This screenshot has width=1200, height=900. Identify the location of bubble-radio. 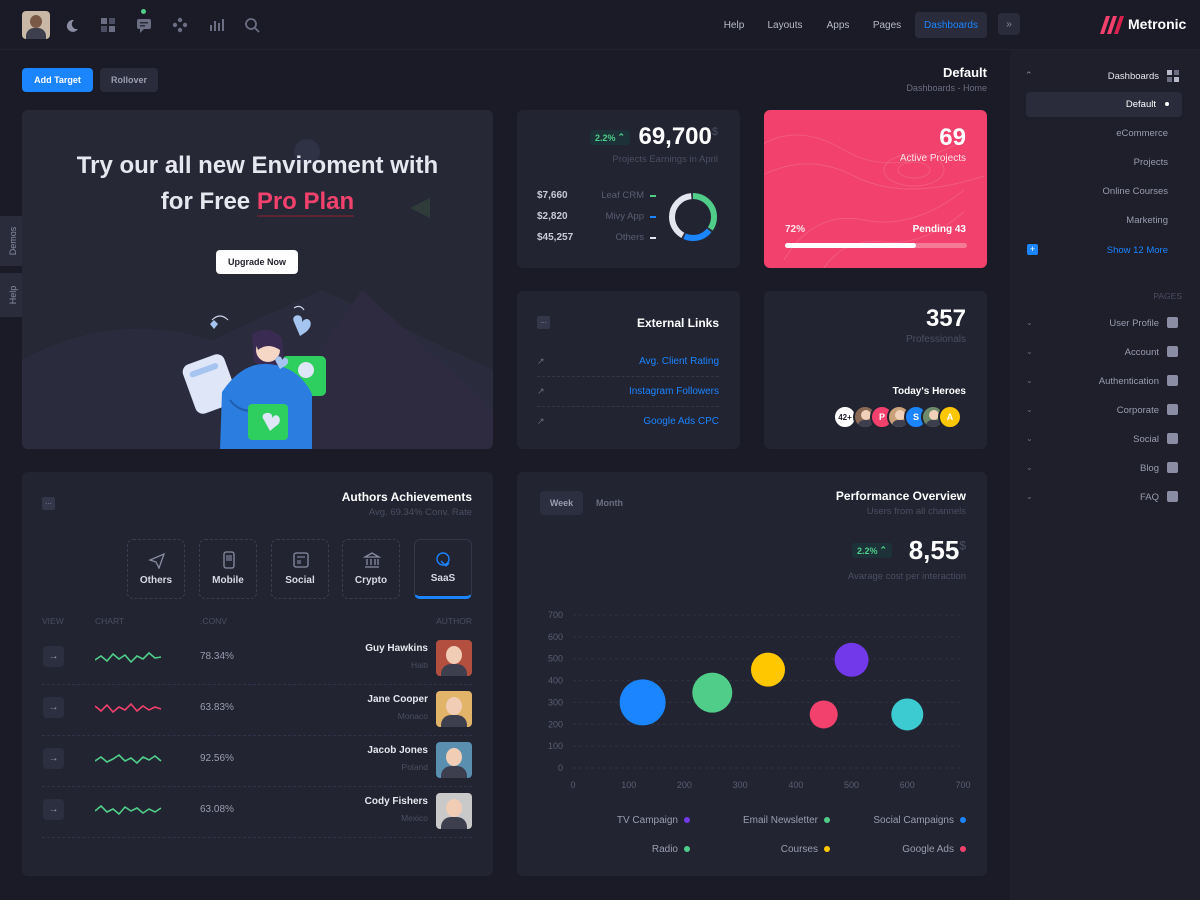
(907, 714).